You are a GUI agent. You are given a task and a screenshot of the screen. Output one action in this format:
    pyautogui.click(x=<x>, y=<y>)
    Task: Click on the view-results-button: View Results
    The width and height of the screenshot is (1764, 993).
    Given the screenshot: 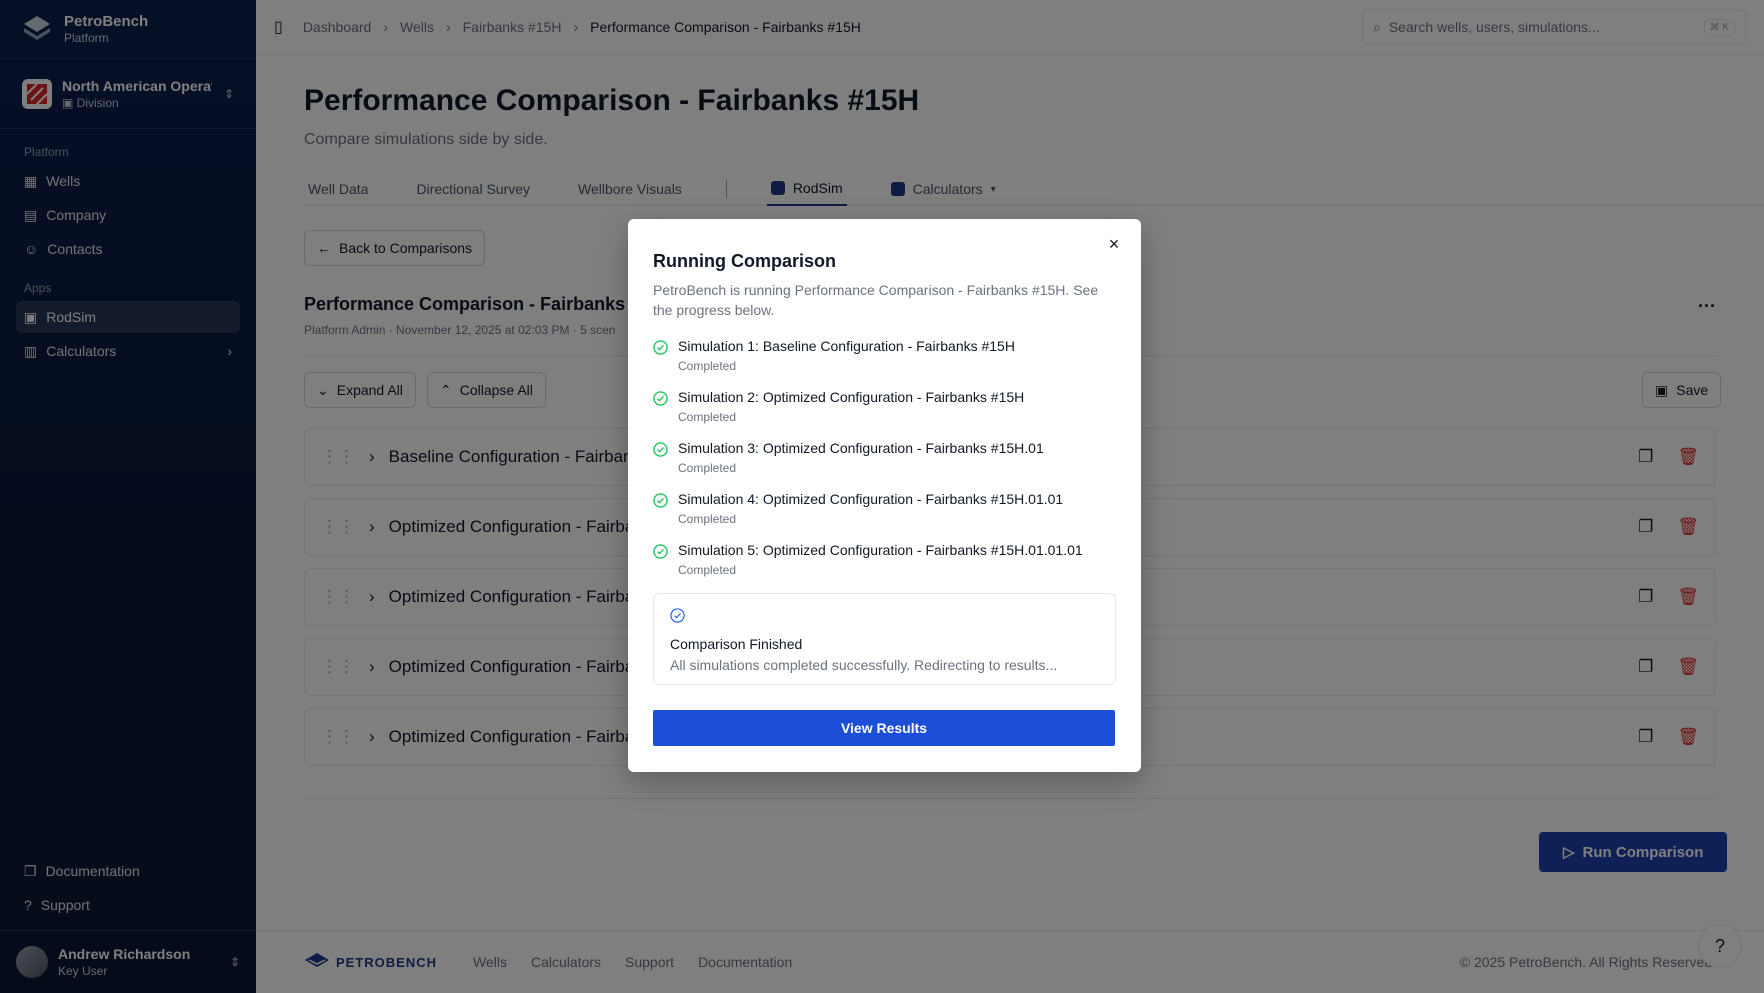 What is the action you would take?
    pyautogui.click(x=884, y=728)
    